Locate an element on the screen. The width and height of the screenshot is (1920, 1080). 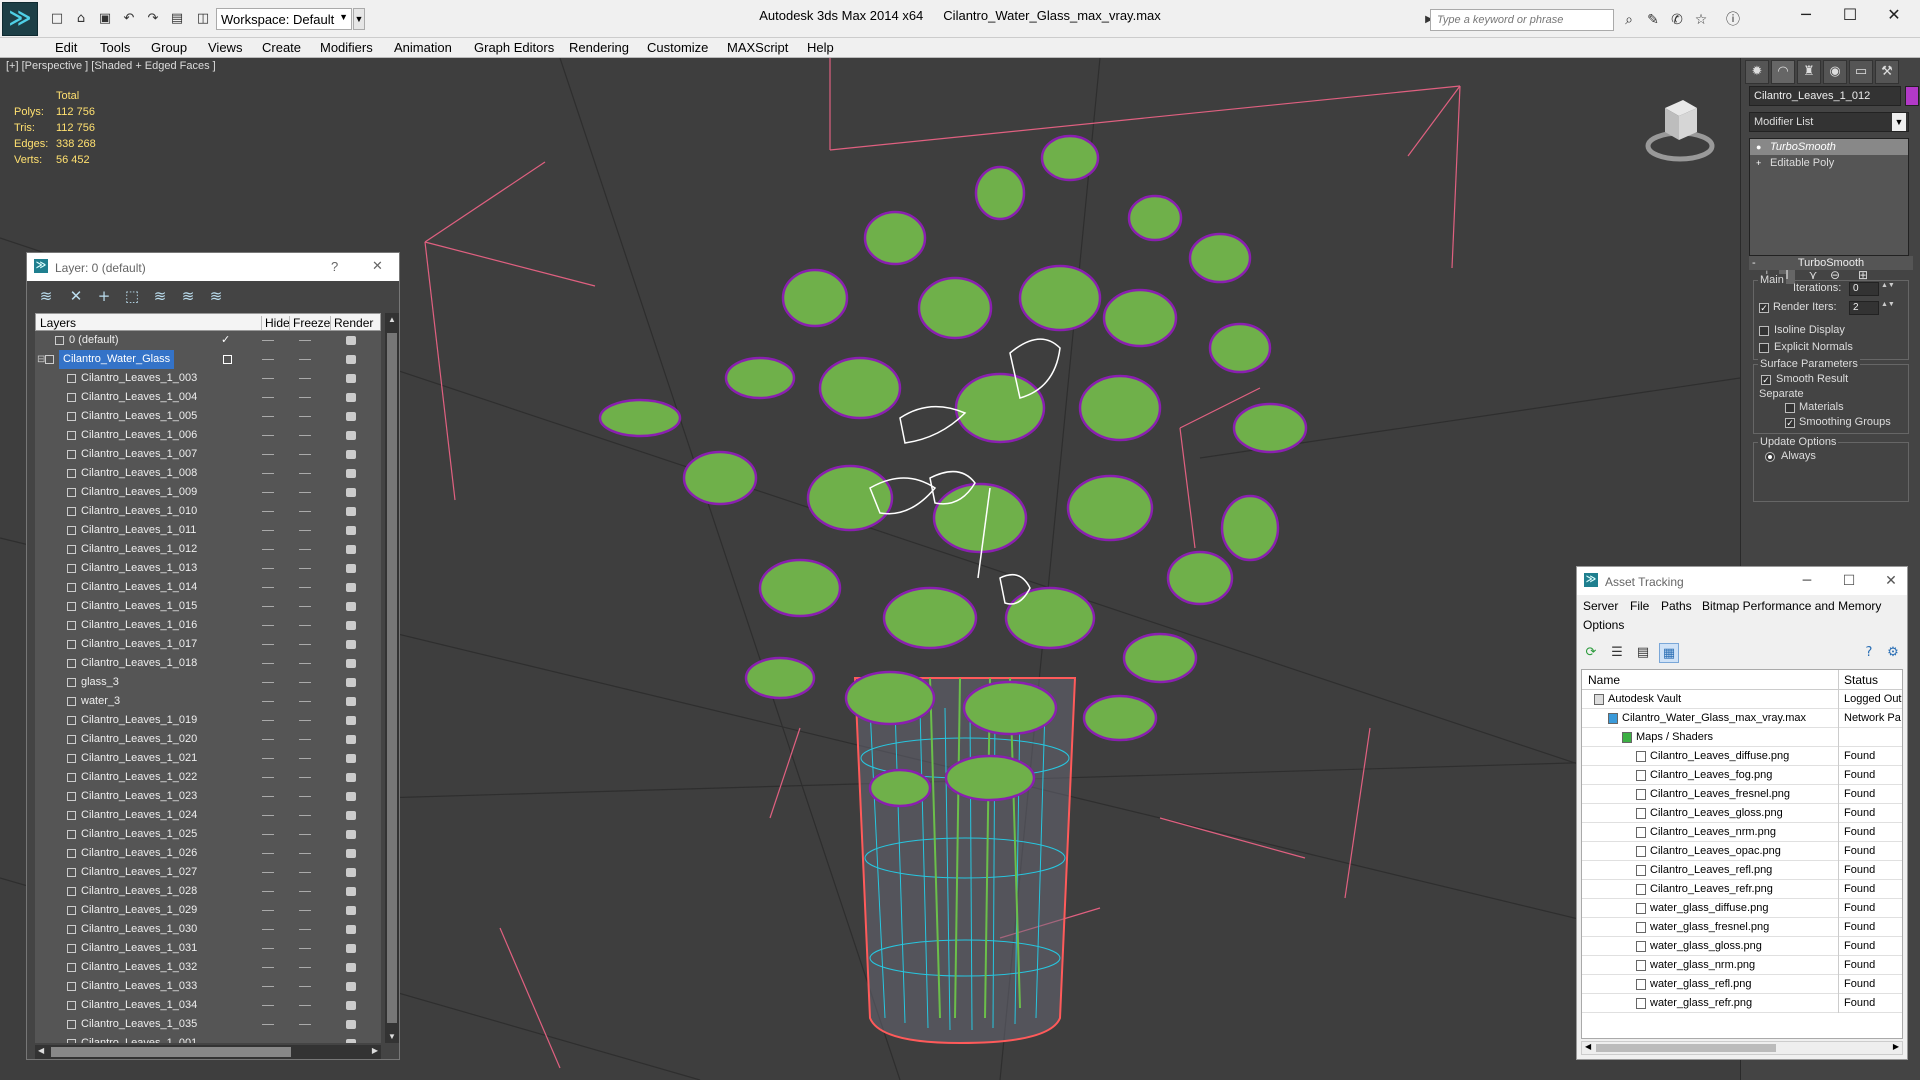
layer-row: Cilantro_Leaves_1_001 is located at coordinates (208, 1038).